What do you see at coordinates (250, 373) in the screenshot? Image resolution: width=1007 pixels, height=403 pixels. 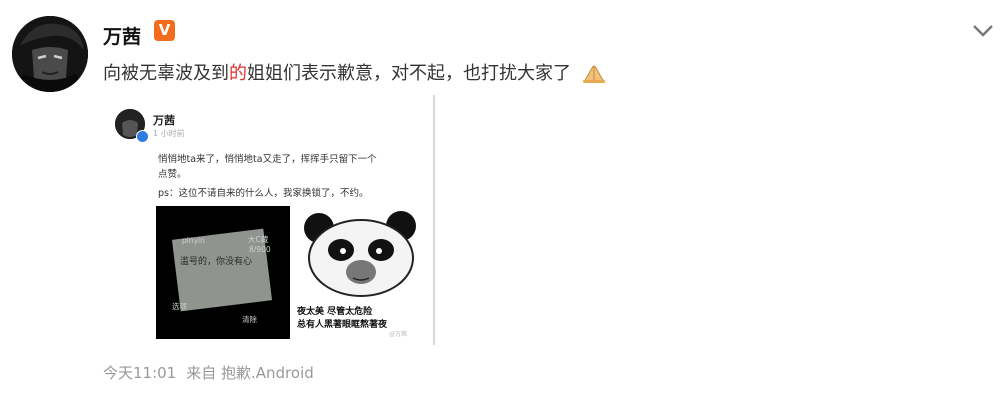 I see `post-source: 来自 抱歉.Android` at bounding box center [250, 373].